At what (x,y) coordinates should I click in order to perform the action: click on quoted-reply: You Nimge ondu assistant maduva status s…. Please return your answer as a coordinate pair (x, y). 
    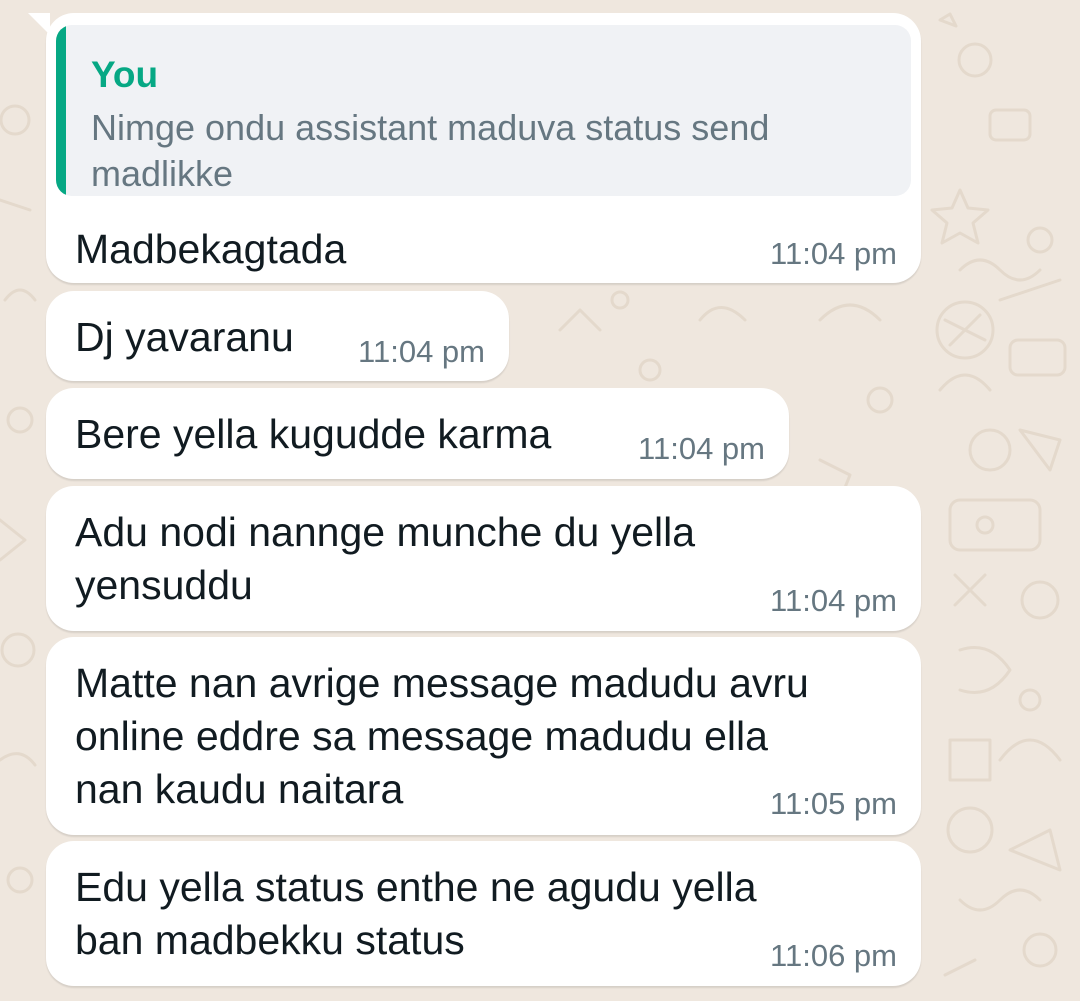
    Looking at the image, I should click on (483, 110).